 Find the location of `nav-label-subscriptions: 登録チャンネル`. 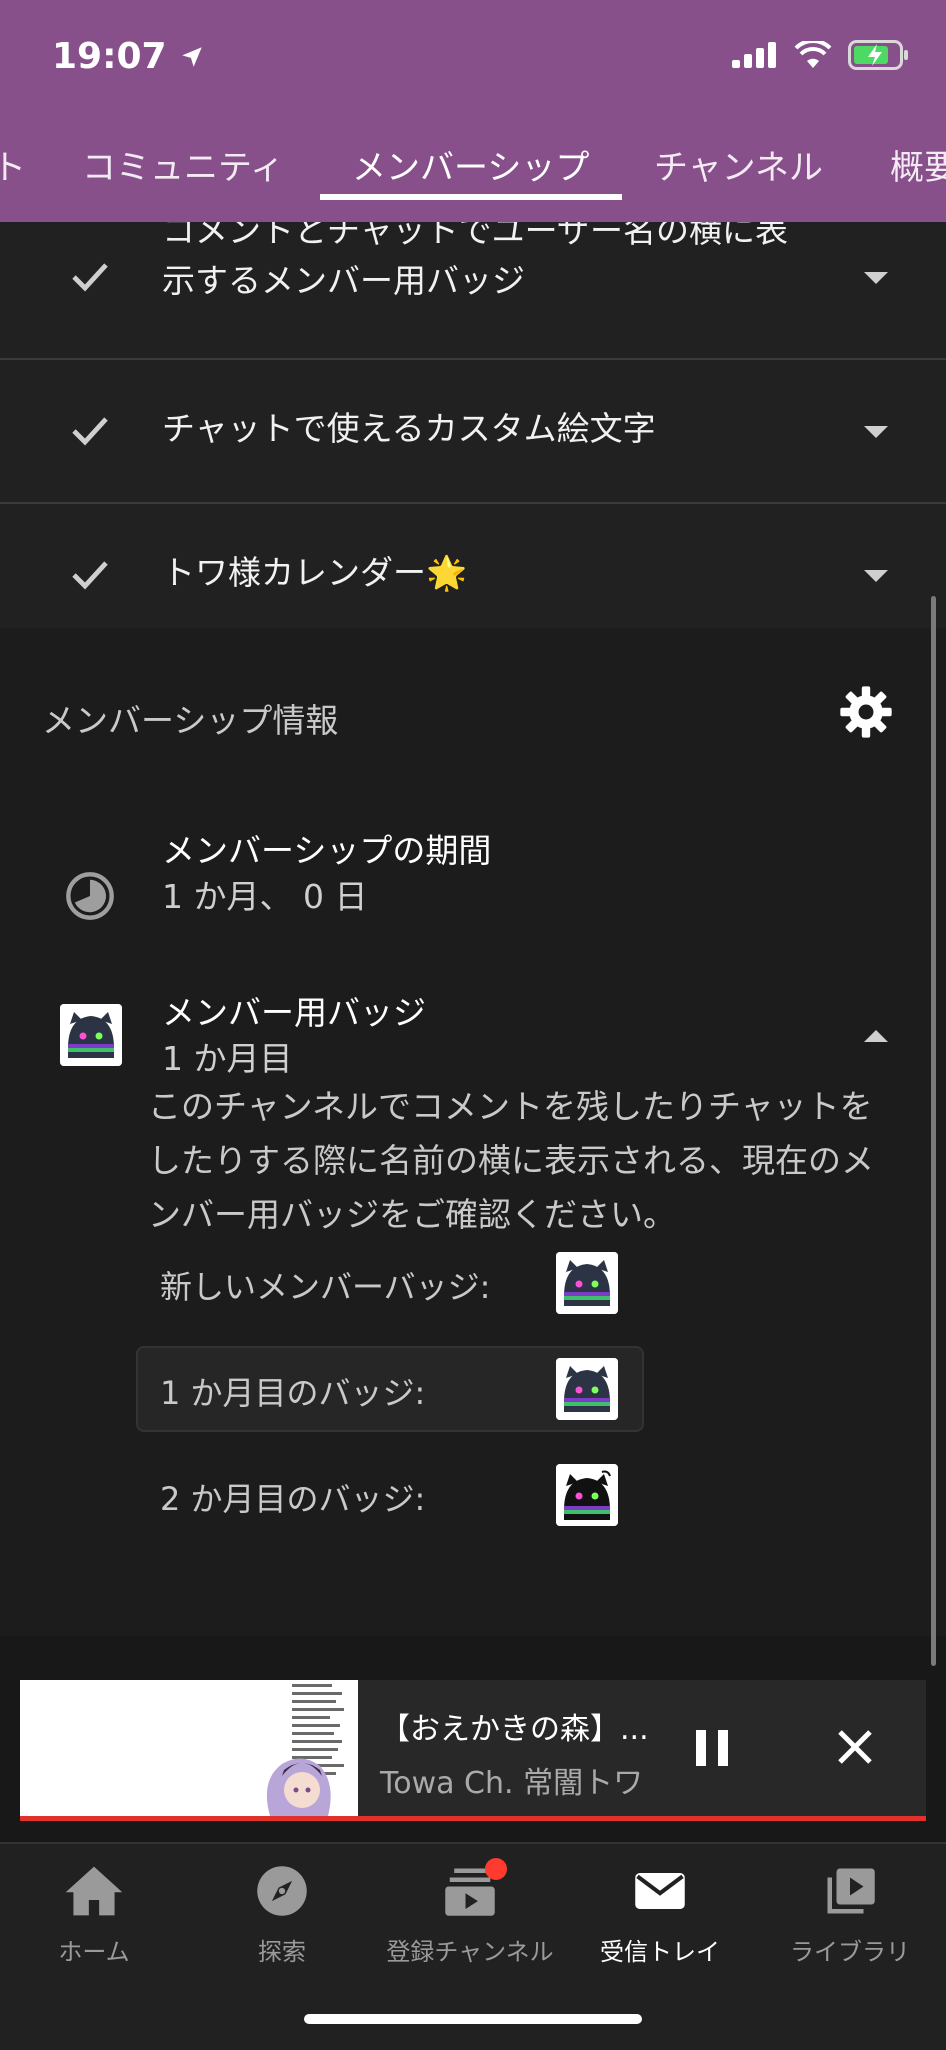

nav-label-subscriptions: 登録チャンネル is located at coordinates (470, 1952).